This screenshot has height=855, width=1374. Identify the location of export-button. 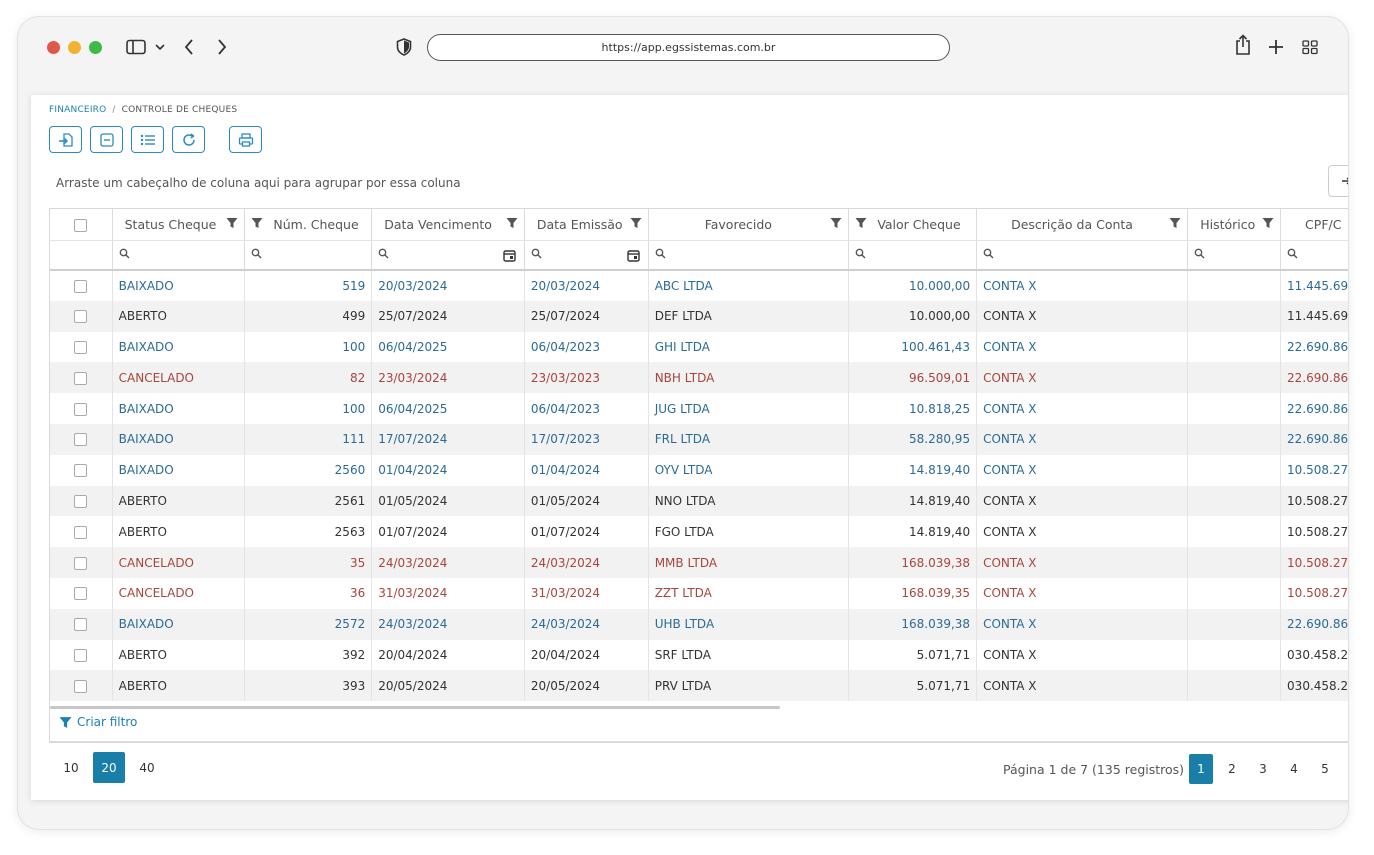
(1338, 181).